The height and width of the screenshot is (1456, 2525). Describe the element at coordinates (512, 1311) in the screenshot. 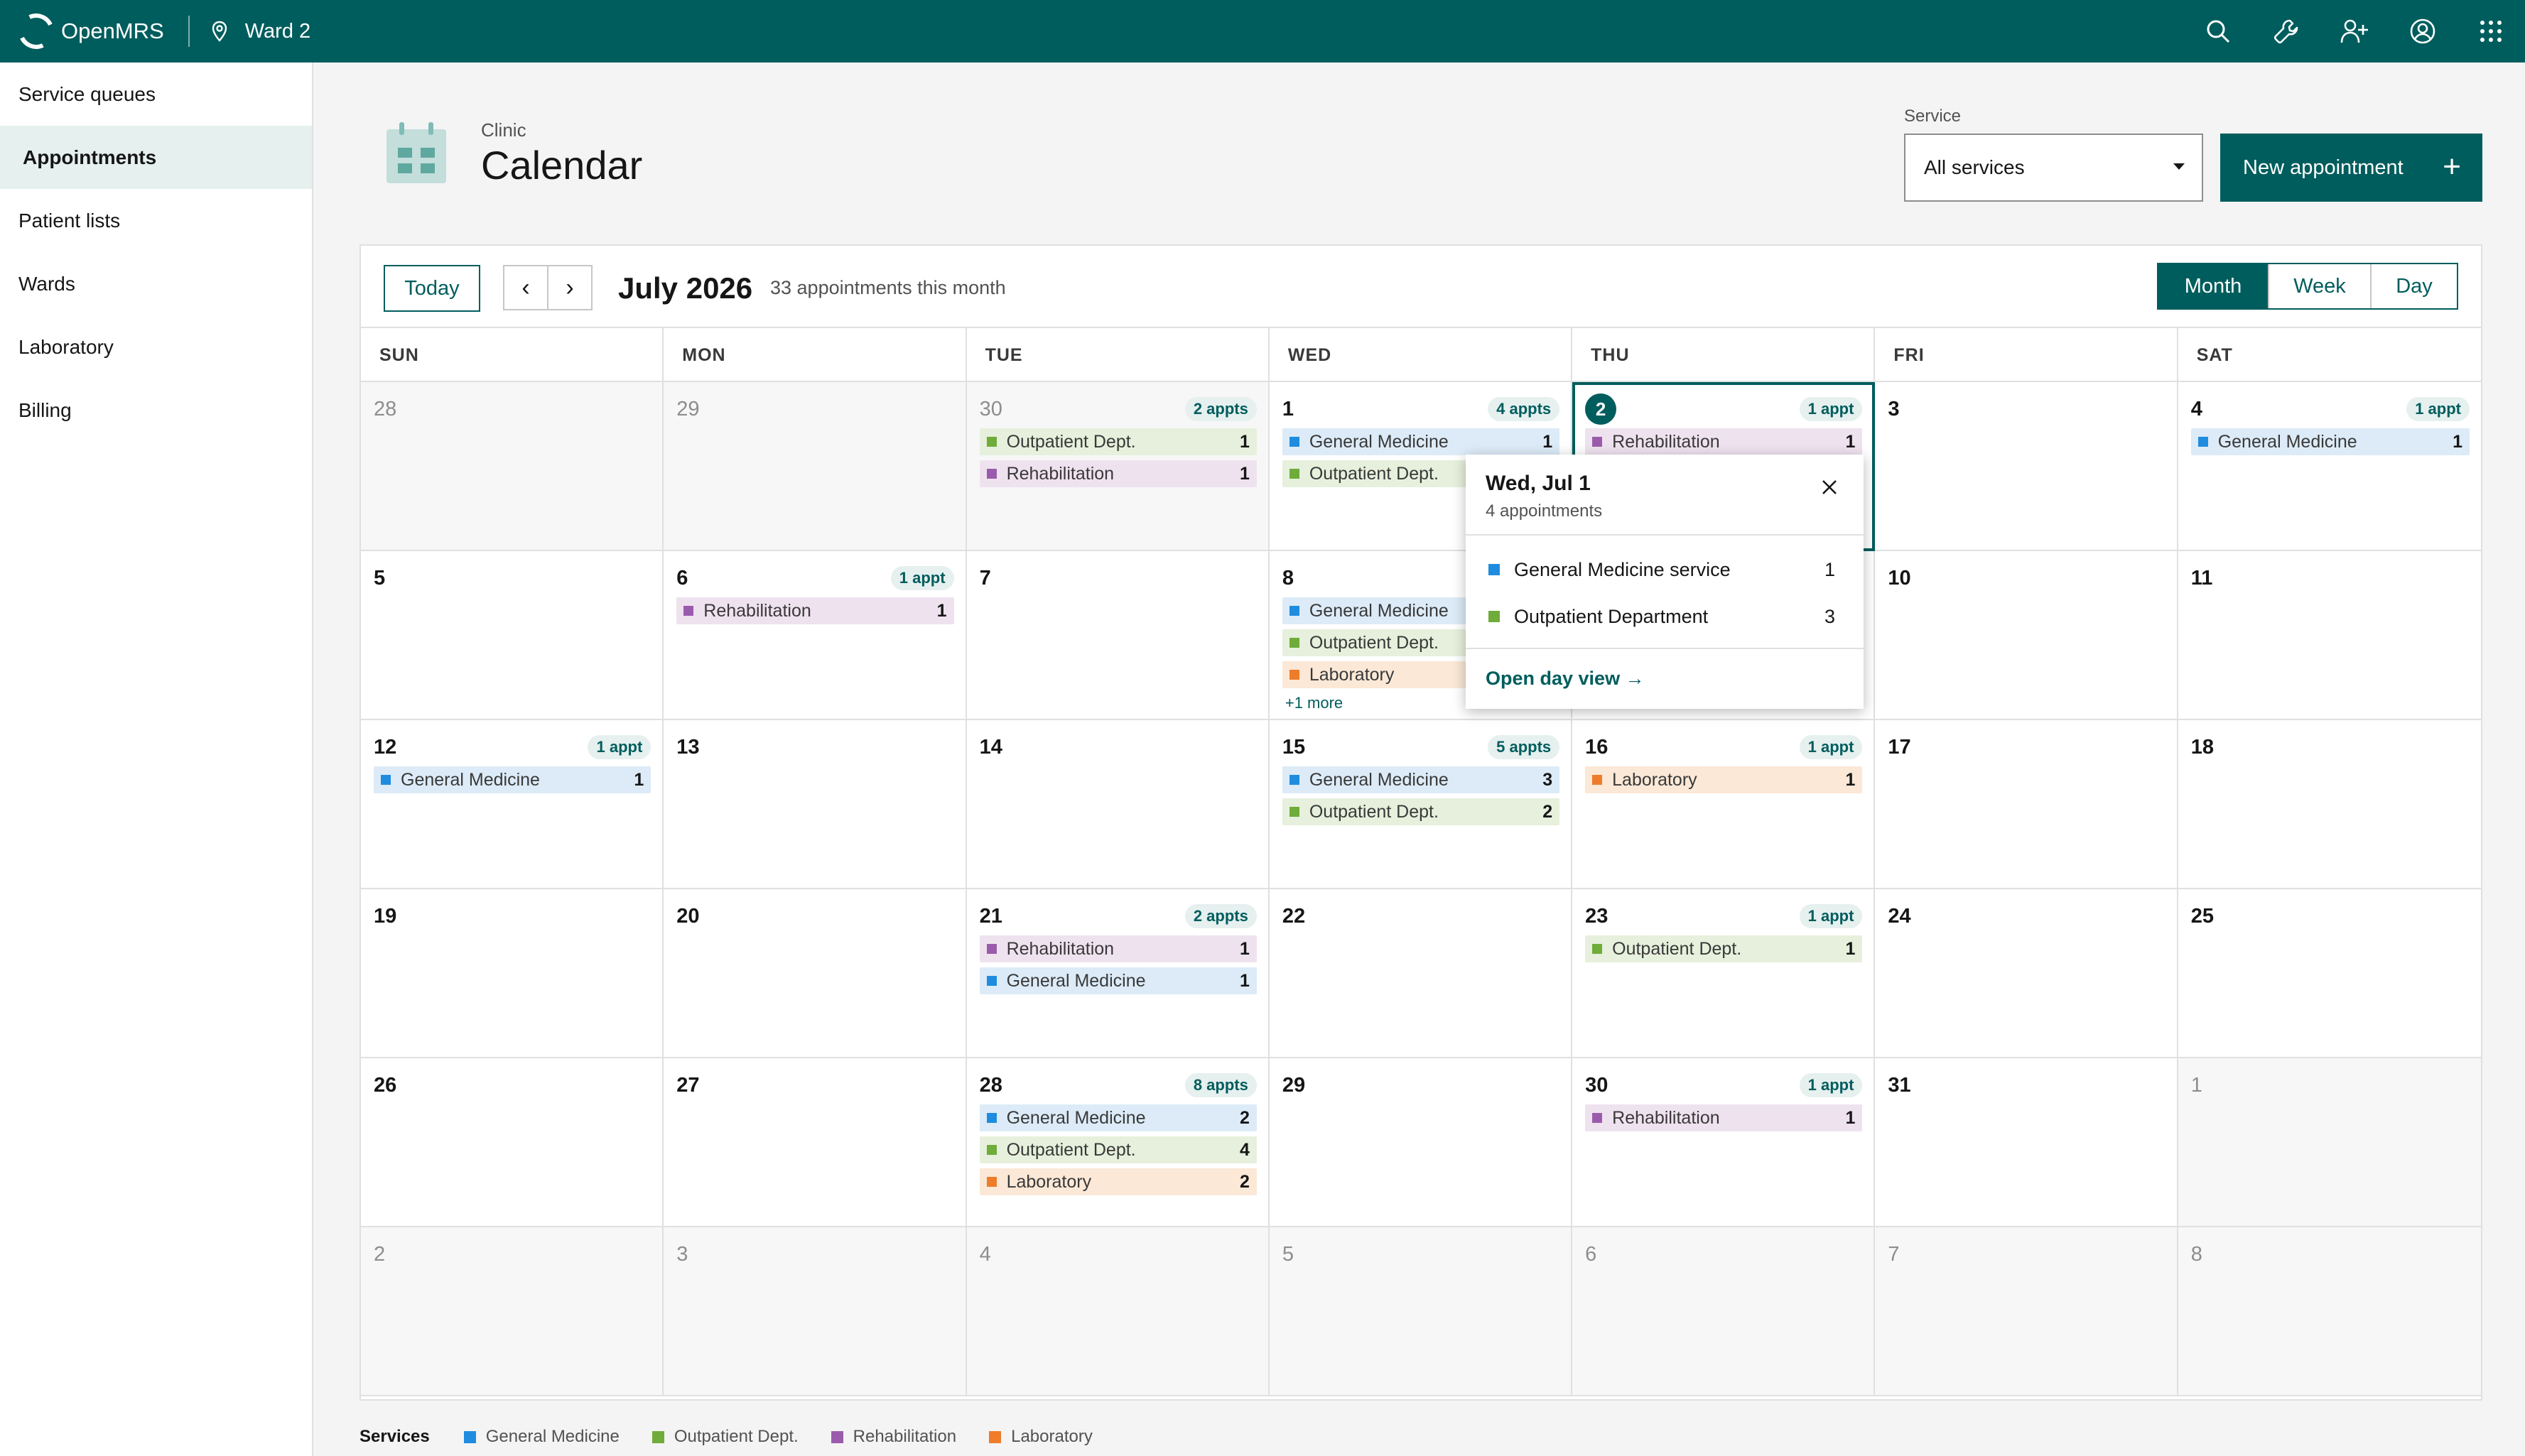

I see `day-cell: 2` at that location.